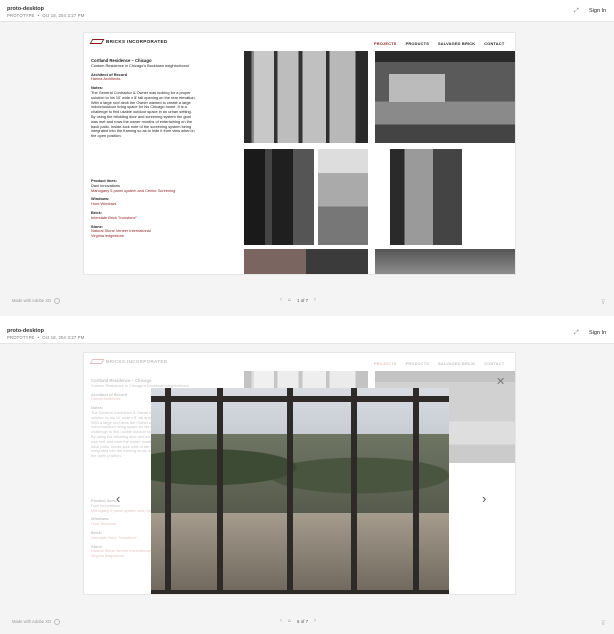 Image resolution: width=614 pixels, height=634 pixels. Describe the element at coordinates (143, 204) in the screenshot. I see `windows-link: Hurd Windows` at that location.